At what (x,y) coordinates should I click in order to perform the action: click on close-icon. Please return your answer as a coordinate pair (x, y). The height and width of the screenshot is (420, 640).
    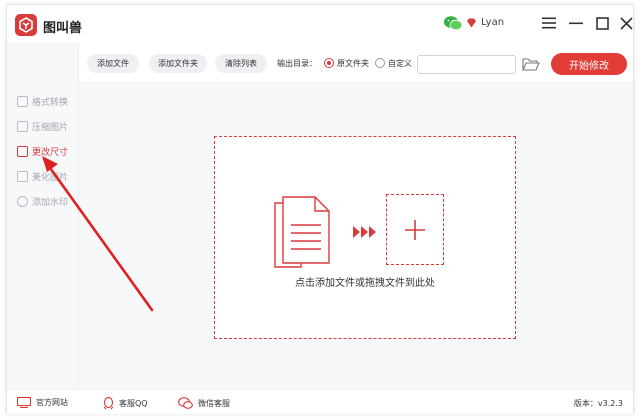
    Looking at the image, I should click on (626, 23).